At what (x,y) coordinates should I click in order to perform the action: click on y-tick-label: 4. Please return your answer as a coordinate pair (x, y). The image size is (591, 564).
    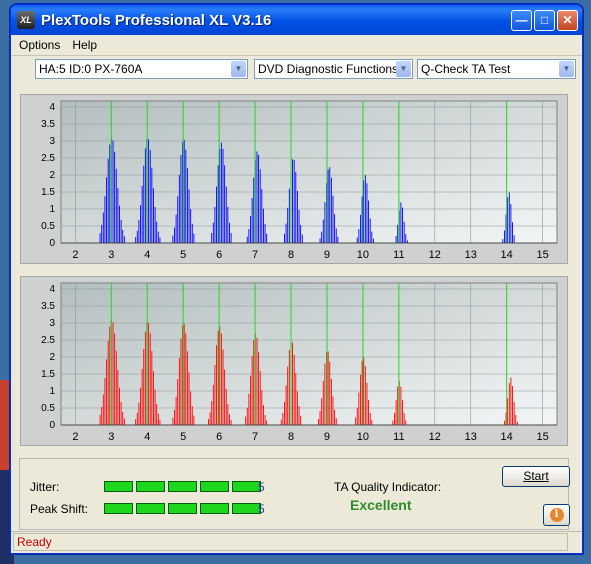
    Looking at the image, I should click on (52, 289).